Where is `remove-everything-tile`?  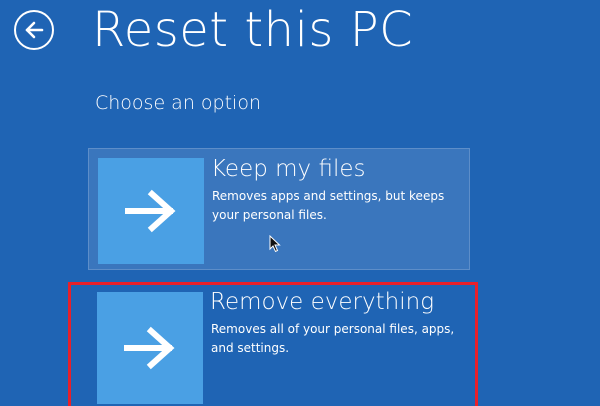 remove-everything-tile is located at coordinates (150, 348).